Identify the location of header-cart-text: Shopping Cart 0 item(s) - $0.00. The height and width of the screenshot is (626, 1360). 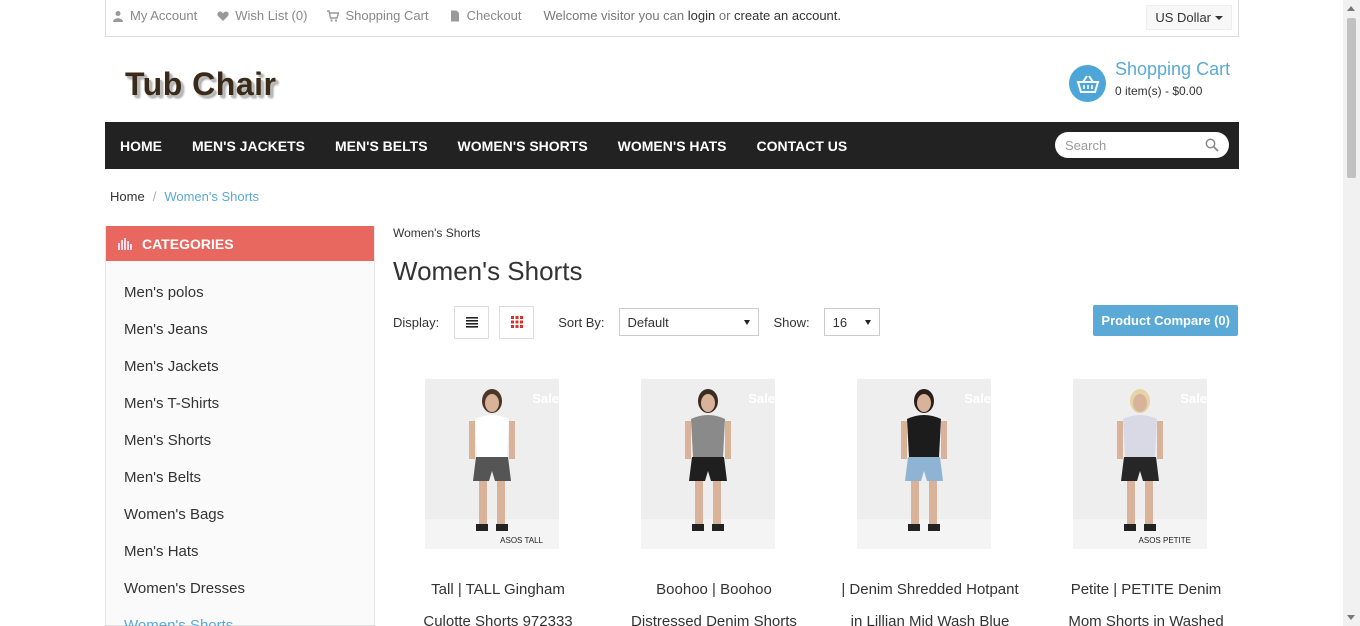
(1172, 78).